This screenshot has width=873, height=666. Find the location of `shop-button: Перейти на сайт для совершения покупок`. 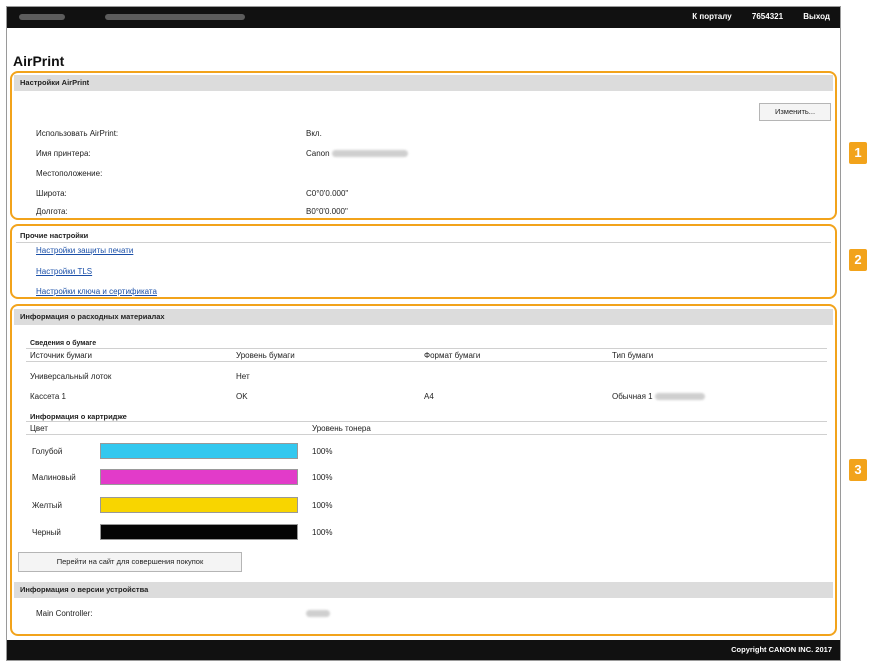

shop-button: Перейти на сайт для совершения покупок is located at coordinates (130, 562).